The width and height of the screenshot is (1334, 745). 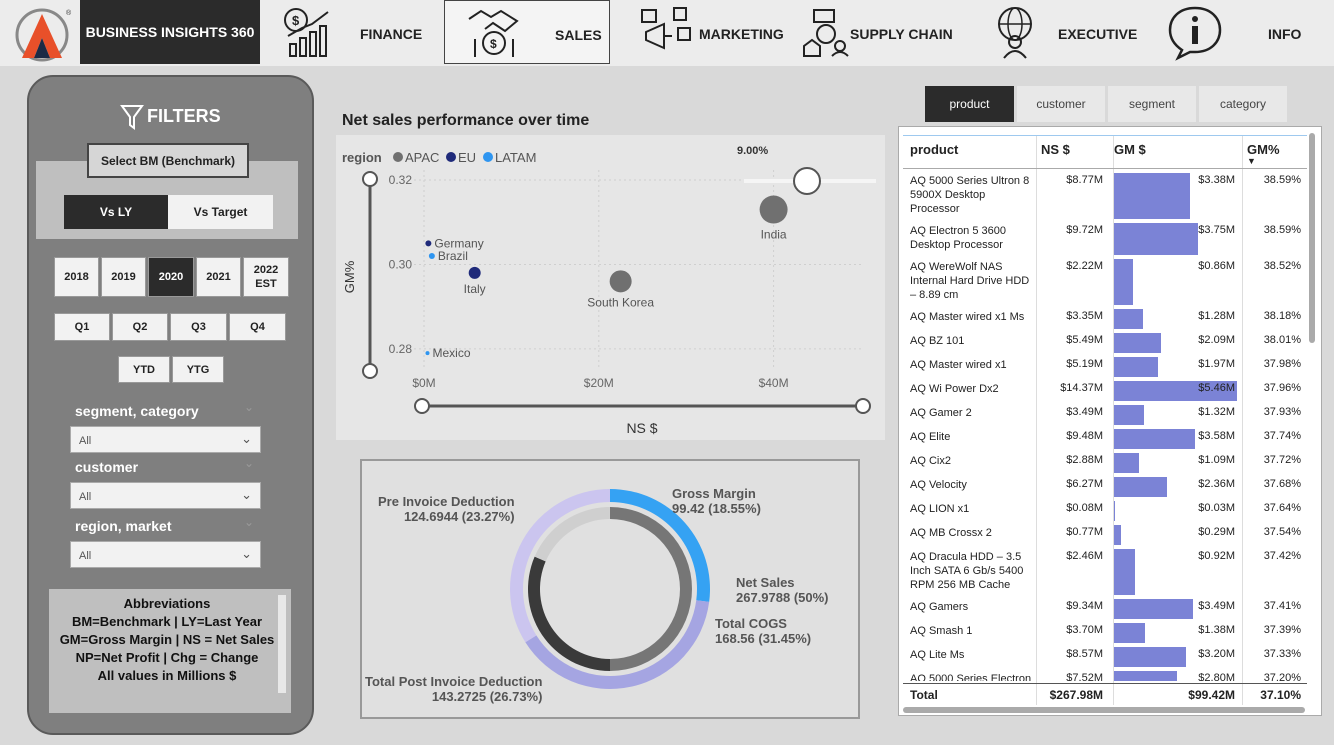 I want to click on vs-target-button: Vs Target, so click(x=220, y=212).